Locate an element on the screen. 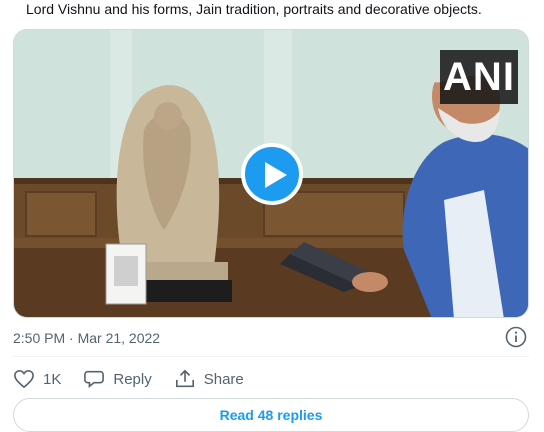  reply-label: Reply is located at coordinates (132, 379).